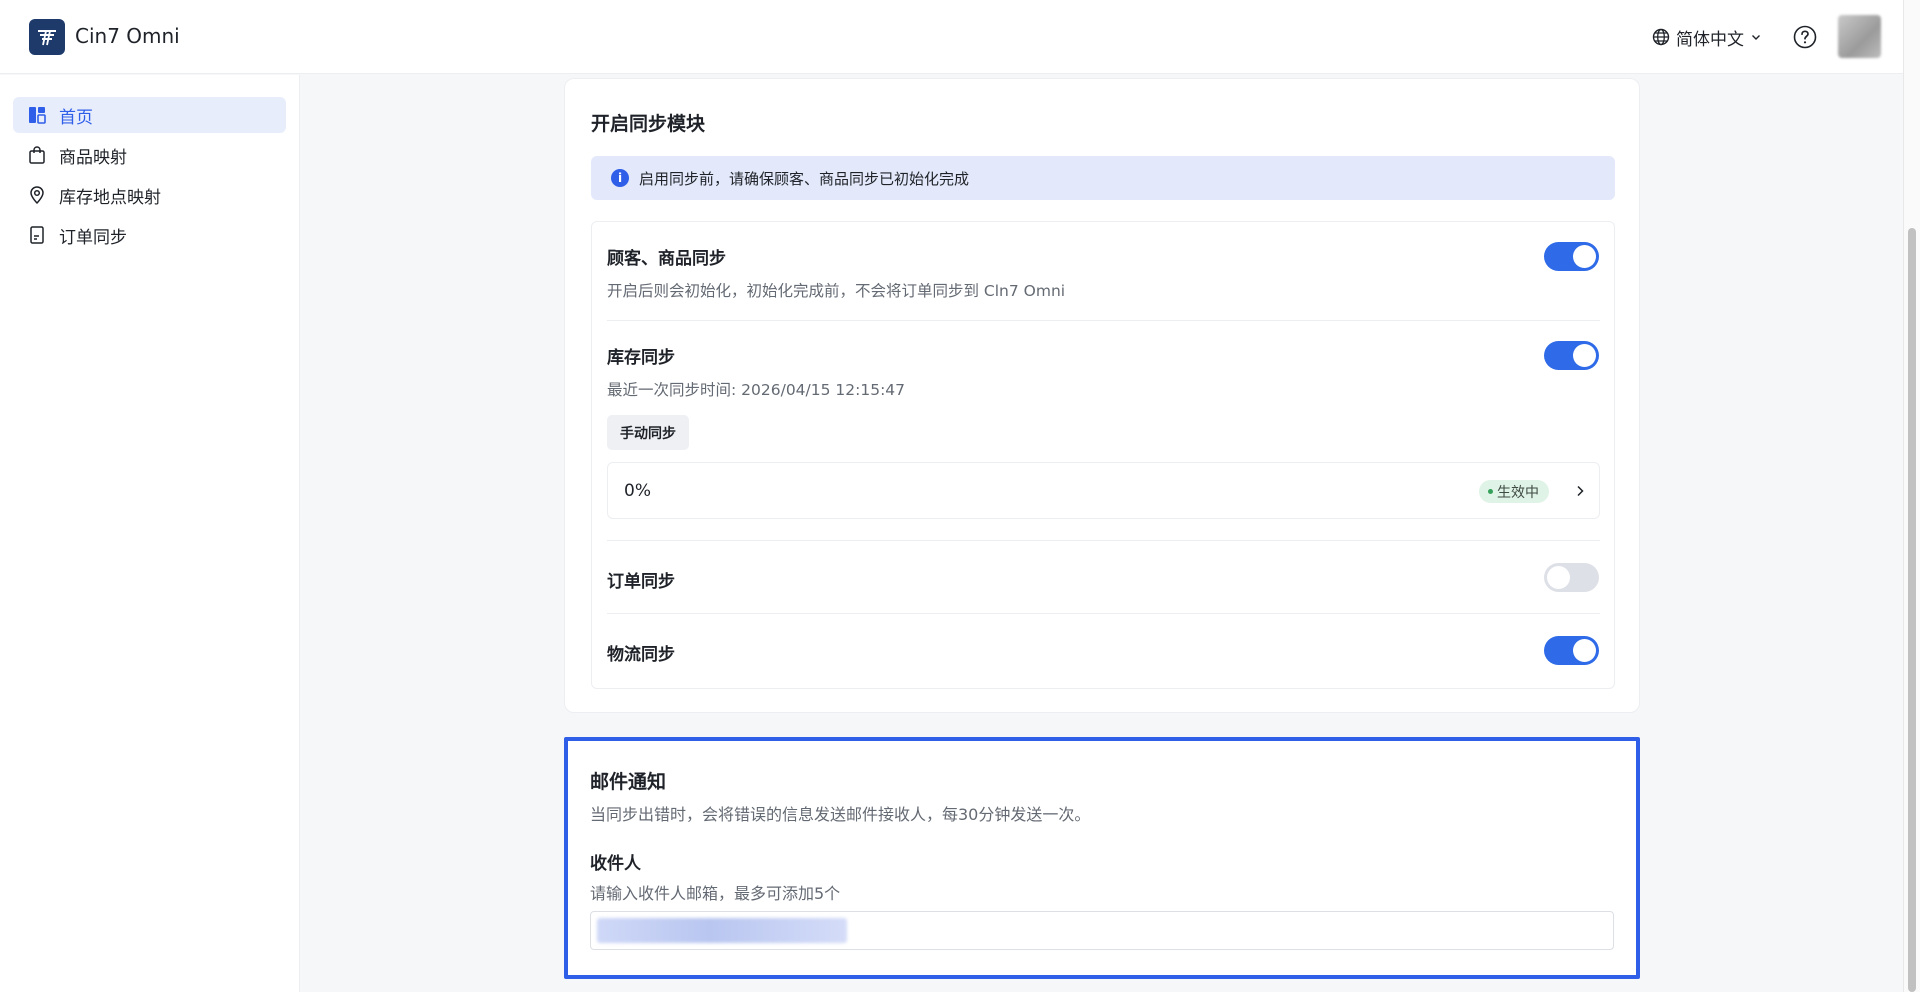 This screenshot has width=1920, height=992. What do you see at coordinates (1805, 37) in the screenshot?
I see `help-icon` at bounding box center [1805, 37].